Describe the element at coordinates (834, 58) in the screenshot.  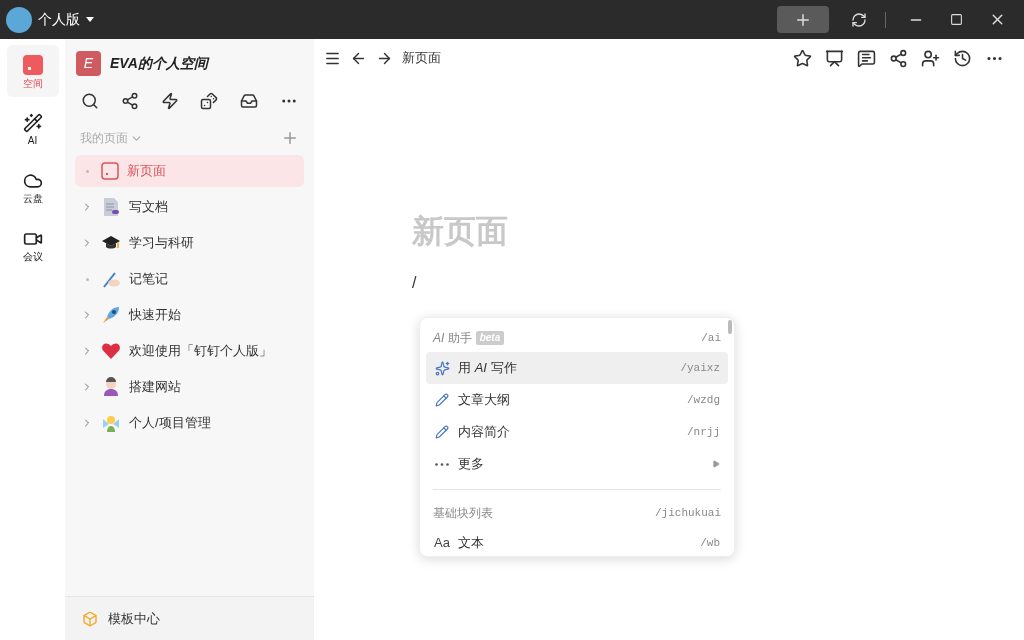
I see `presentation-icon` at that location.